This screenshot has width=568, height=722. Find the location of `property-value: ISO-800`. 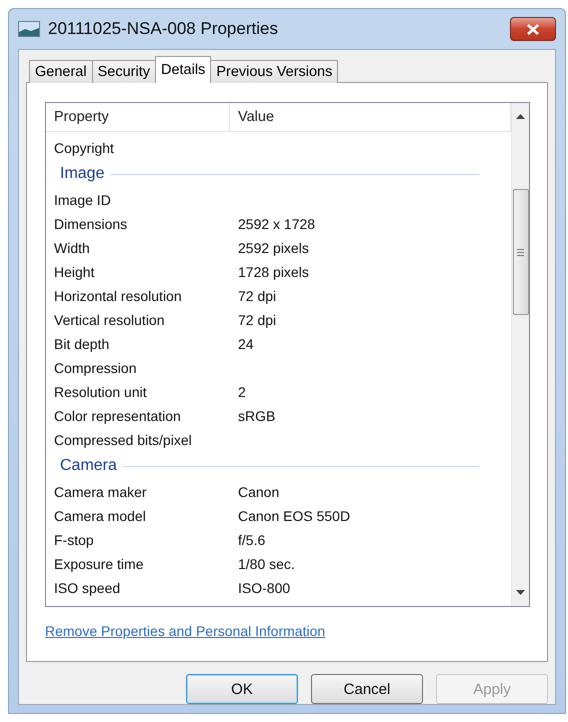

property-value: ISO-800 is located at coordinates (263, 588).